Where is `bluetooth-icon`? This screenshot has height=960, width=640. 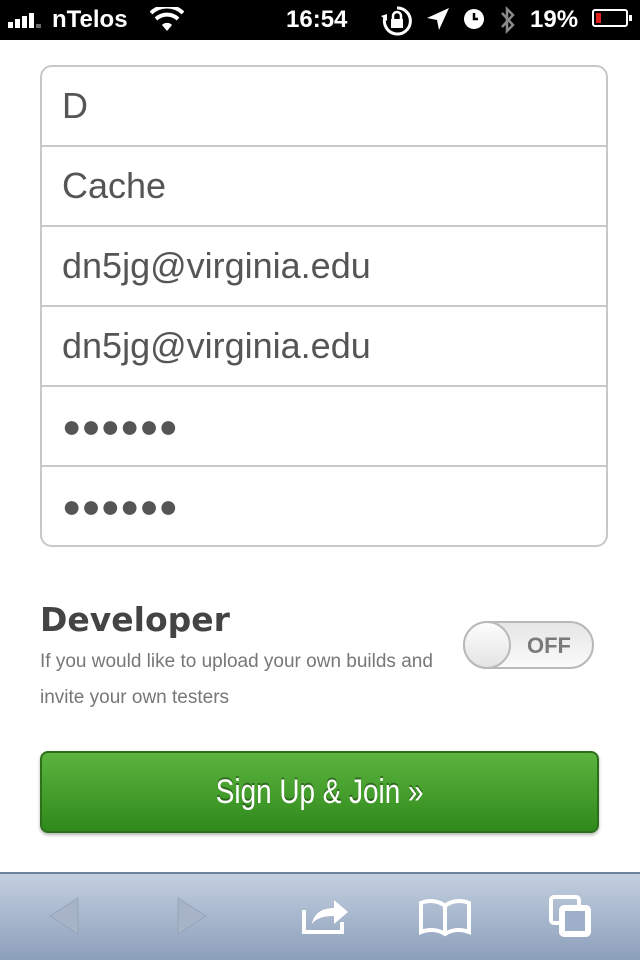 bluetooth-icon is located at coordinates (508, 23).